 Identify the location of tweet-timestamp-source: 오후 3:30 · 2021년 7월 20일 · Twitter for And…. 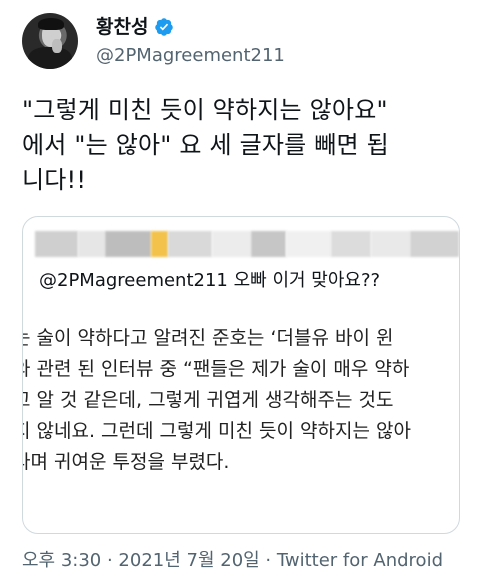
(232, 561).